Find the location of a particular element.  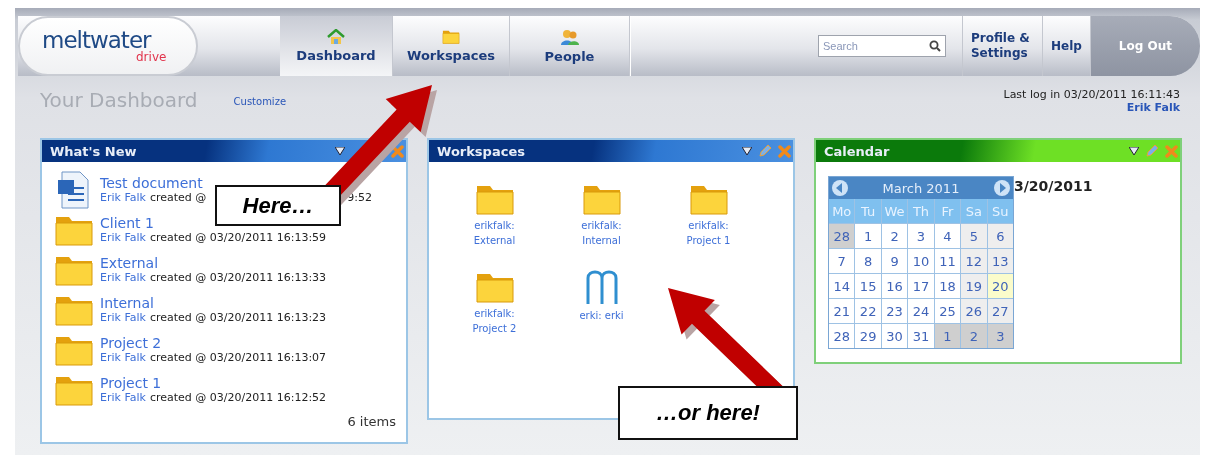

calendar-day: 31 is located at coordinates (921, 336).